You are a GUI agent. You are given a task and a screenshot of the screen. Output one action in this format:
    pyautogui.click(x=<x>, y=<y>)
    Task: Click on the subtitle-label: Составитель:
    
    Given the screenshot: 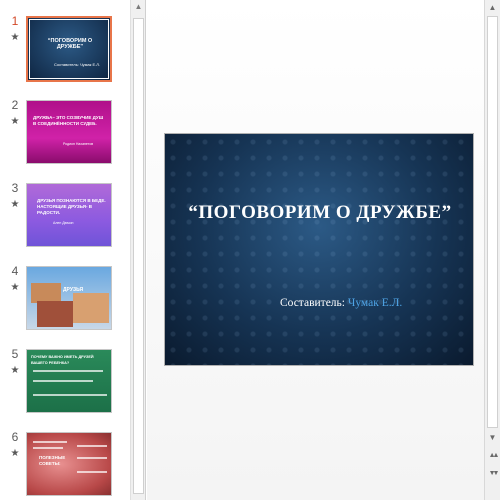 What is the action you would take?
    pyautogui.click(x=314, y=303)
    